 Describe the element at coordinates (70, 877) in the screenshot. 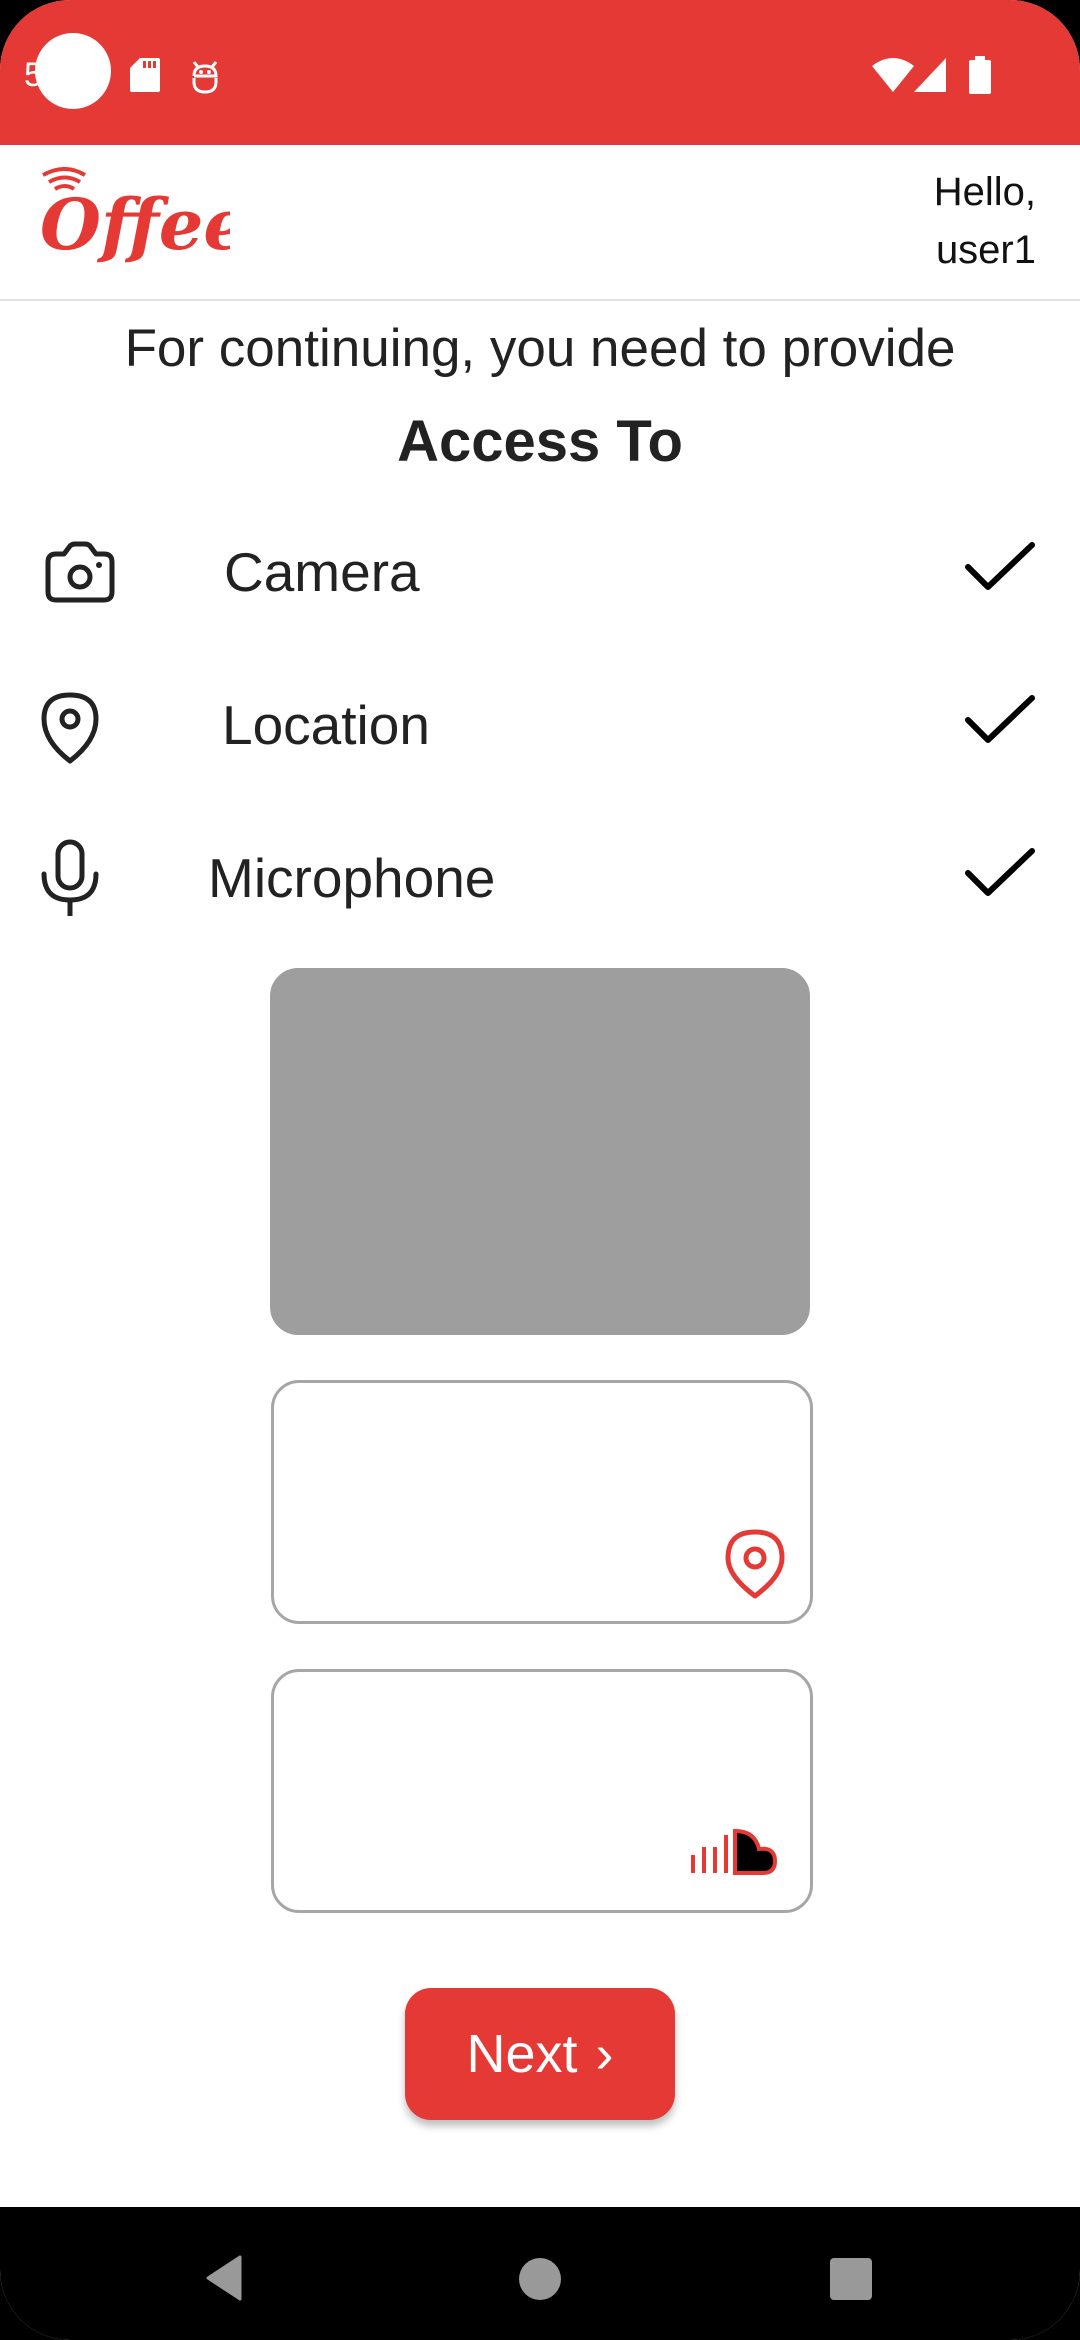

I see `microphone-icon` at that location.